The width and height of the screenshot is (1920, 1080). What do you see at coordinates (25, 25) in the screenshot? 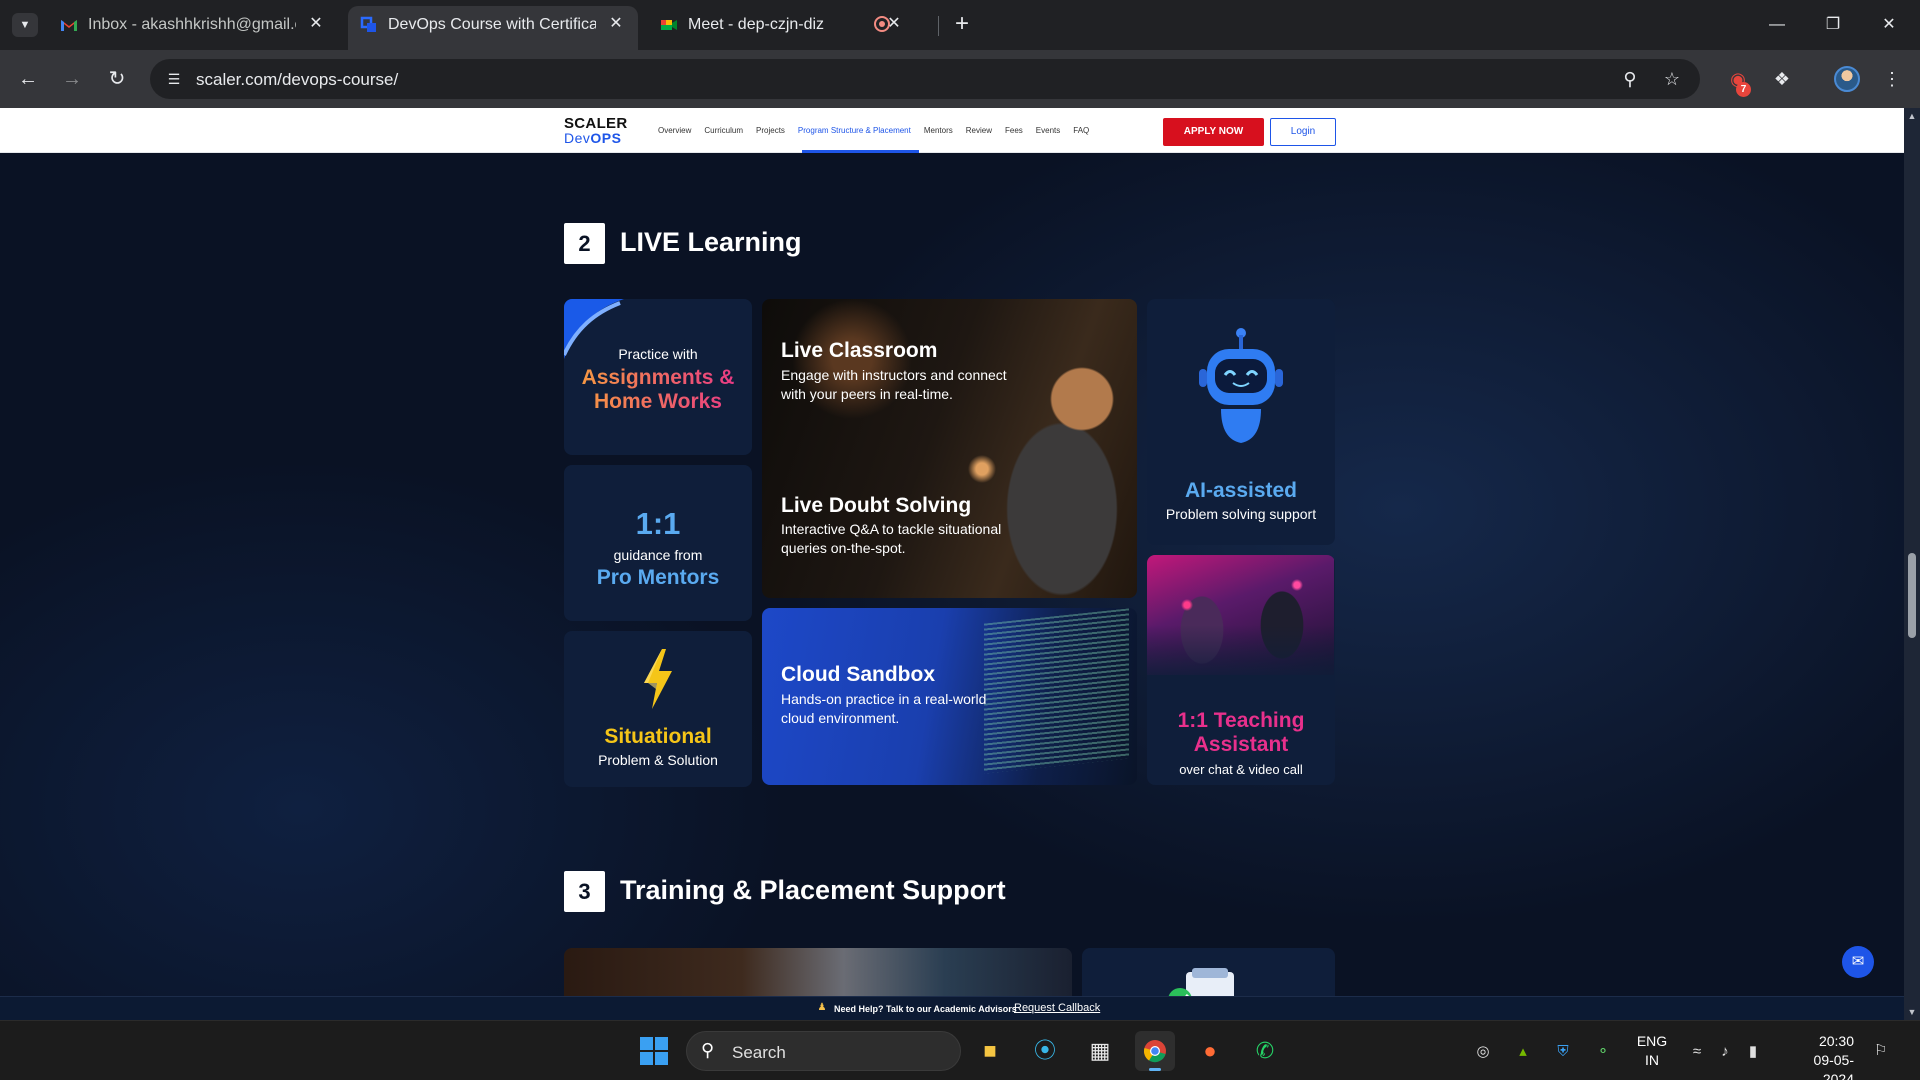
I see `tab-search-button: ▼` at bounding box center [25, 25].